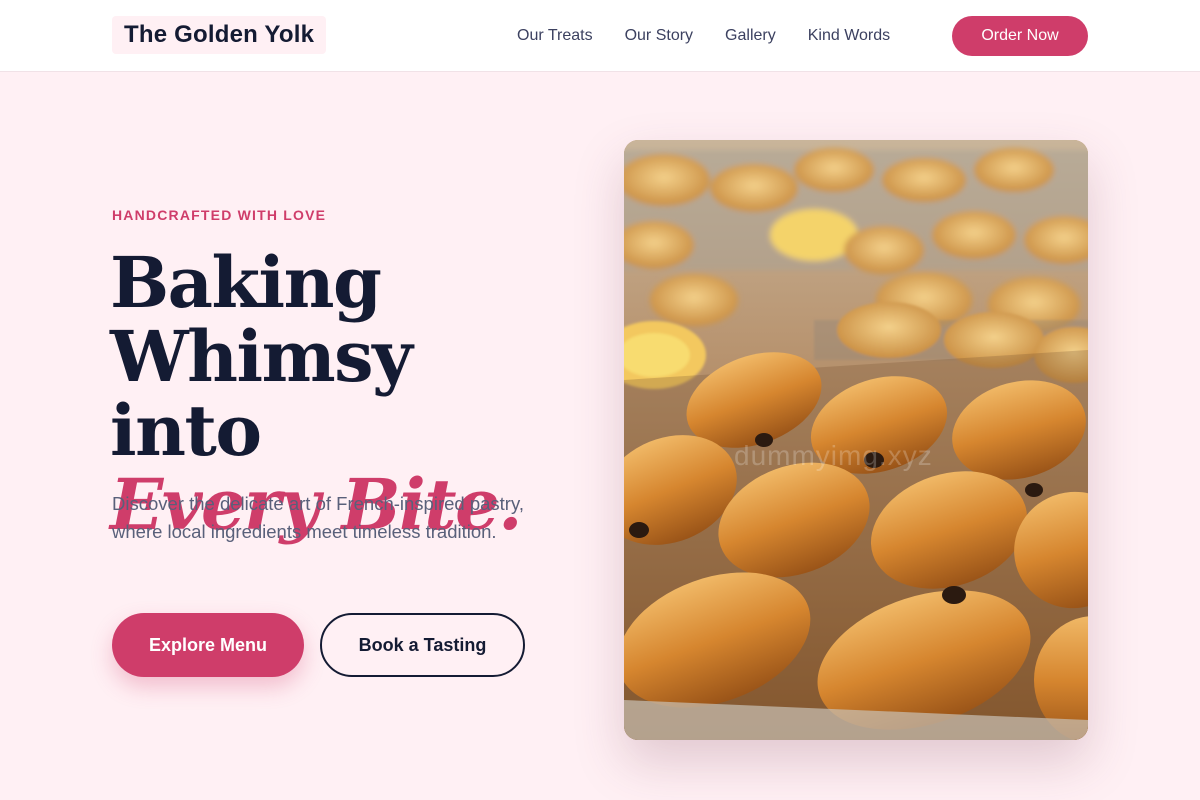  I want to click on headline-line-1: Baking, so click(246, 282).